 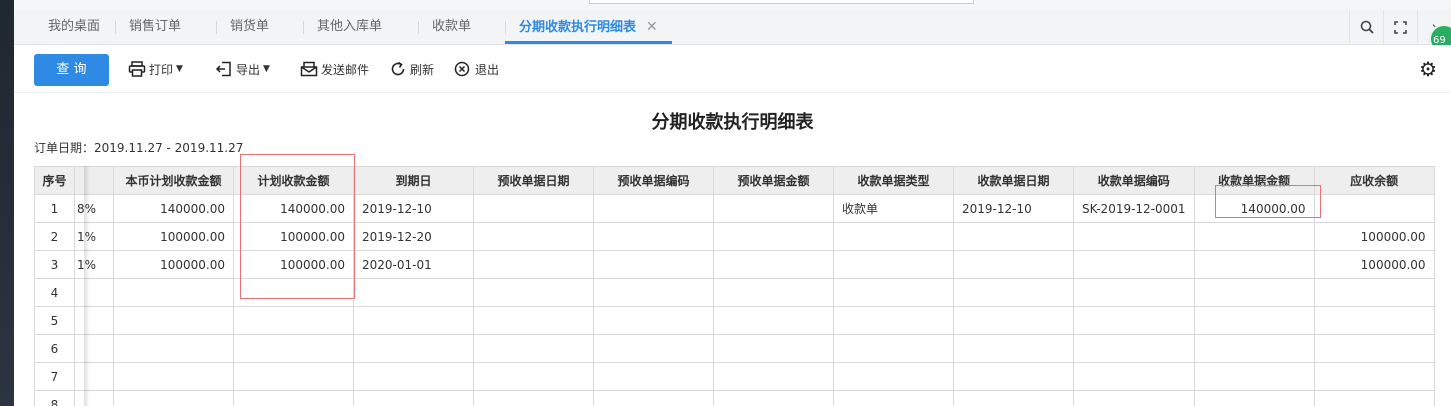 What do you see at coordinates (781, 2) in the screenshot?
I see `address-bar` at bounding box center [781, 2].